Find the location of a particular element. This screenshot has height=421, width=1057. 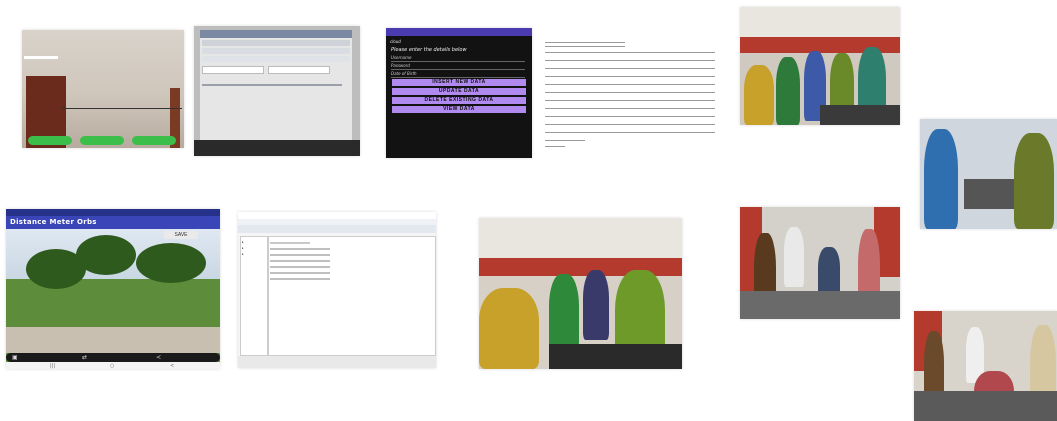

password-field: Password is located at coordinates (400, 65).